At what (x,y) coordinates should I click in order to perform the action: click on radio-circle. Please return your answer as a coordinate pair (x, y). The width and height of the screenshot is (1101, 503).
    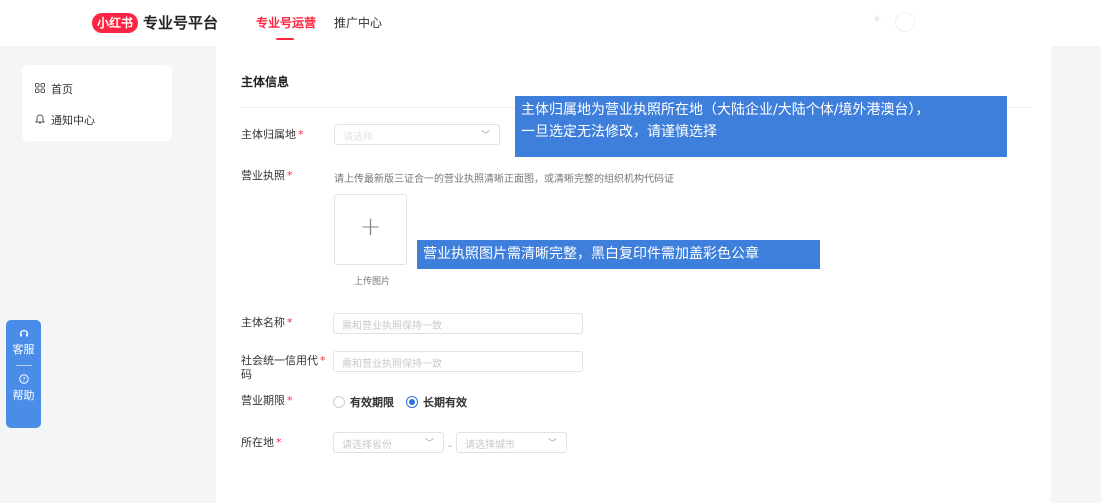
    Looking at the image, I should click on (339, 402).